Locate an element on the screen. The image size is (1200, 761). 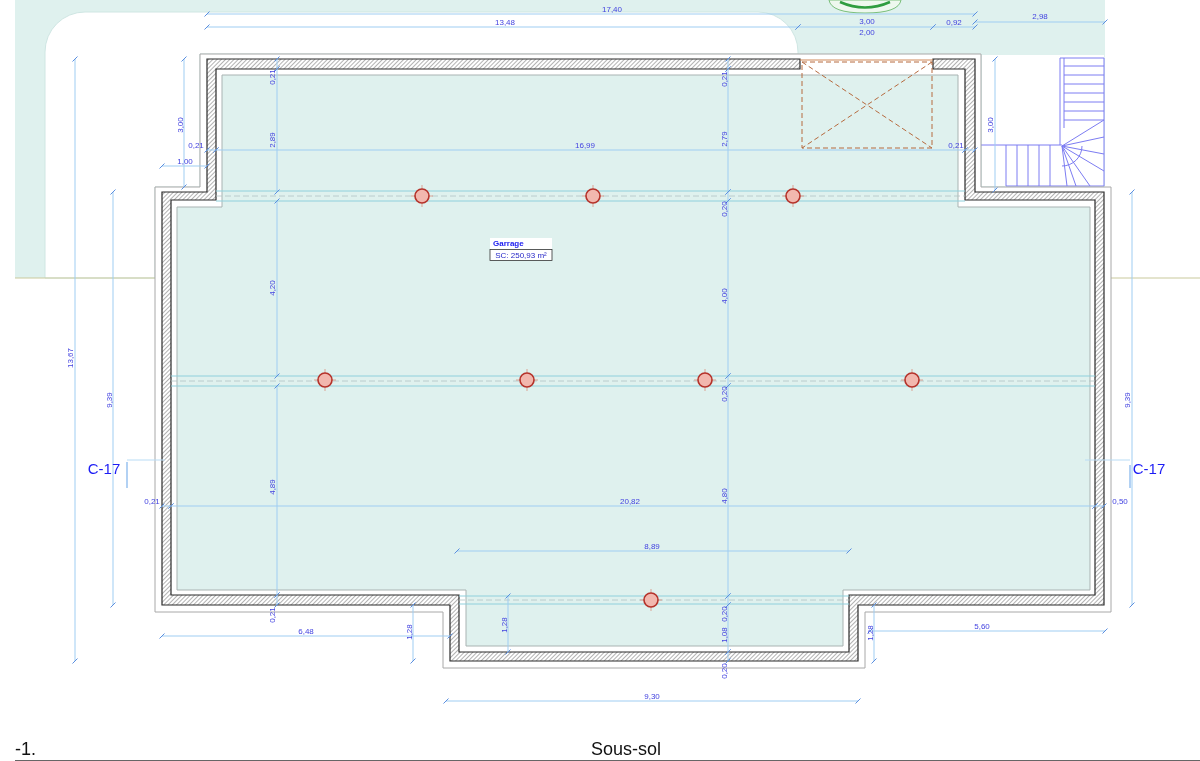
dimension-label: 8,89 is located at coordinates (652, 546).